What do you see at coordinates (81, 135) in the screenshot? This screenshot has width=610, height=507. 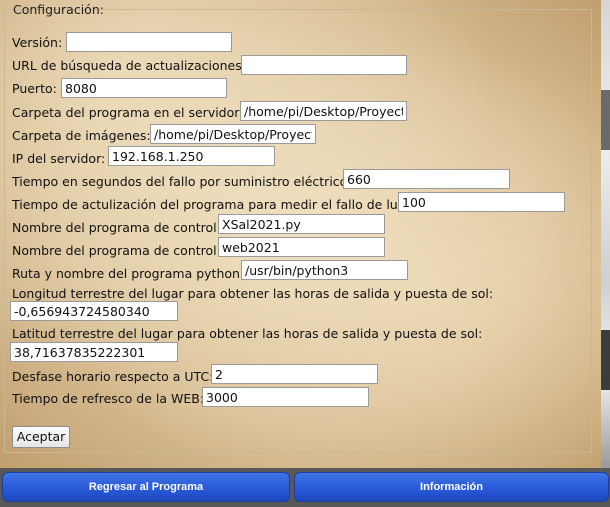 I see `images-folder-label: Carpeta de imágenes:` at bounding box center [81, 135].